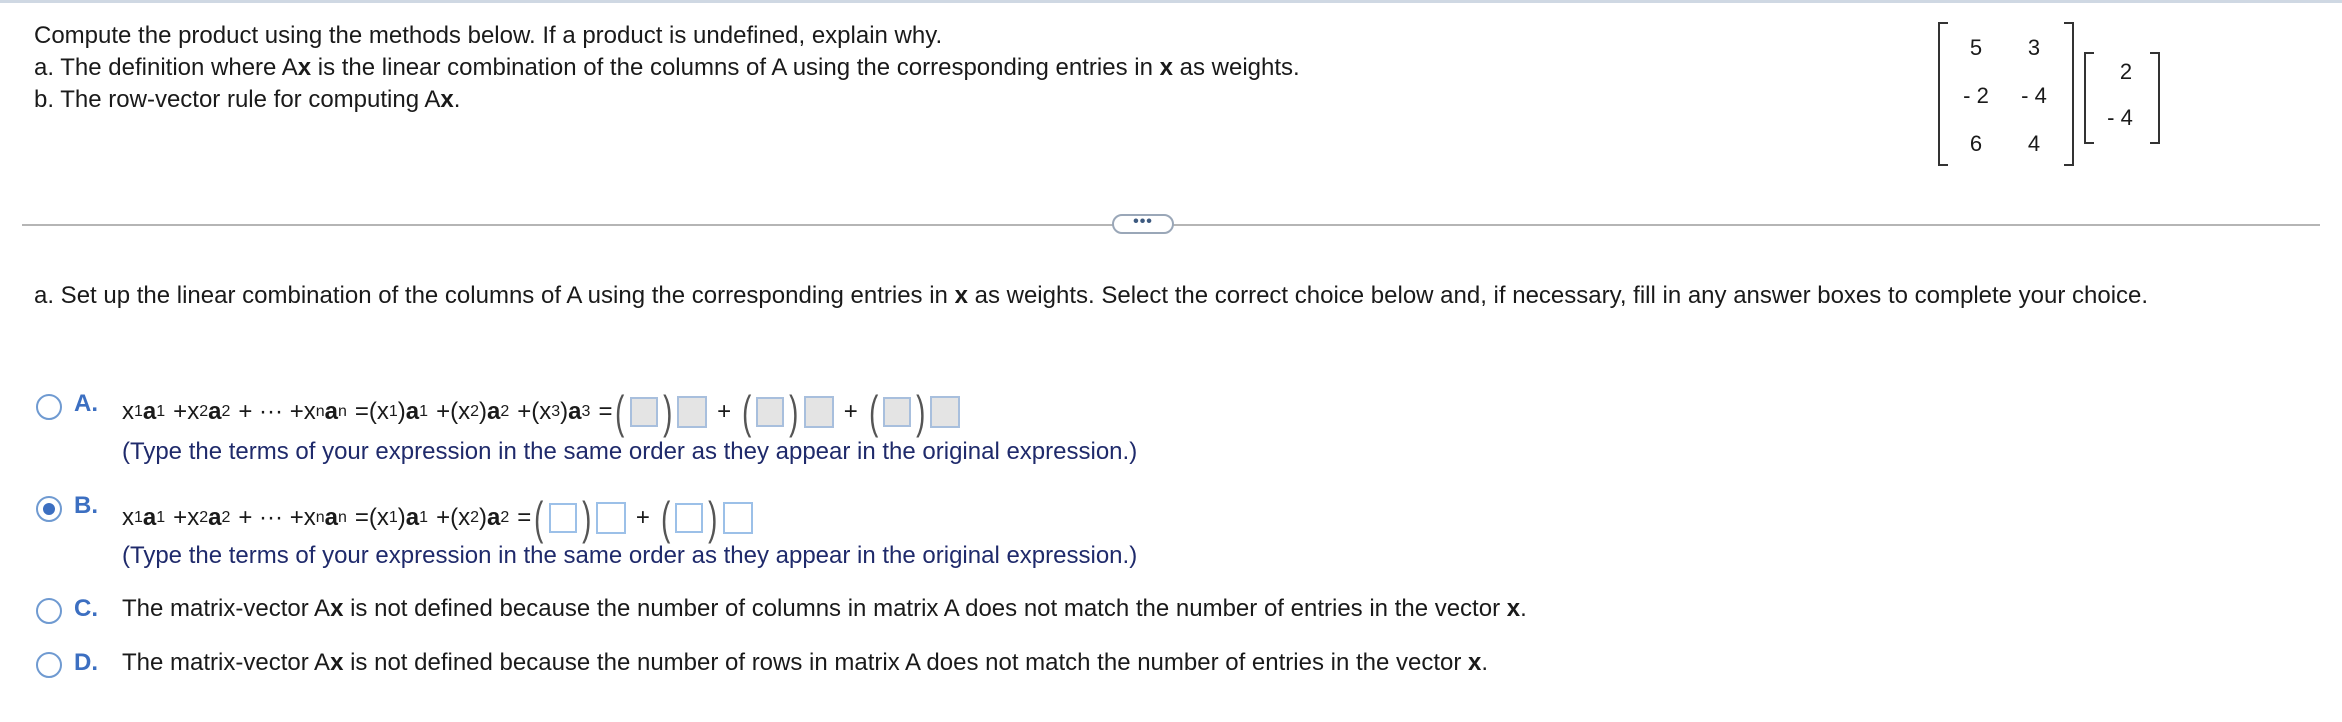 The width and height of the screenshot is (2342, 722). I want to click on choice-a-letter: A., so click(86, 403).